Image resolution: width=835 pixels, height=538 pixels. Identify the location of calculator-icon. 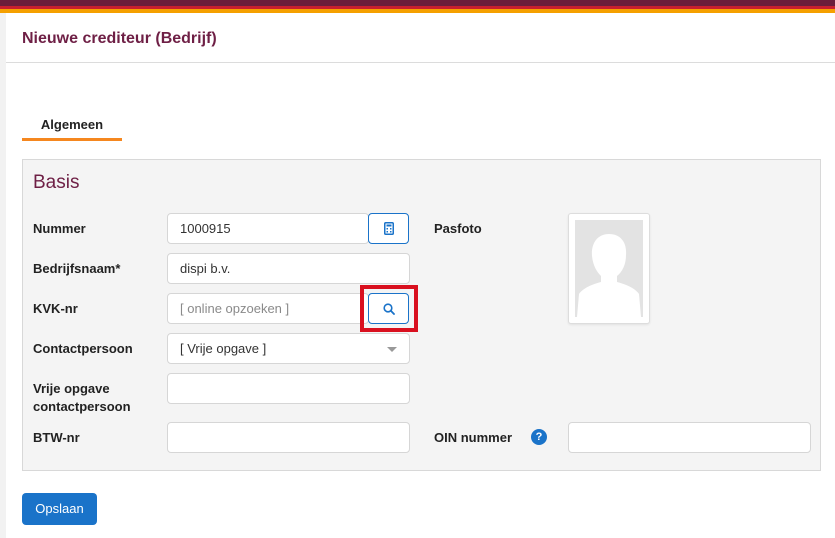
(388, 228).